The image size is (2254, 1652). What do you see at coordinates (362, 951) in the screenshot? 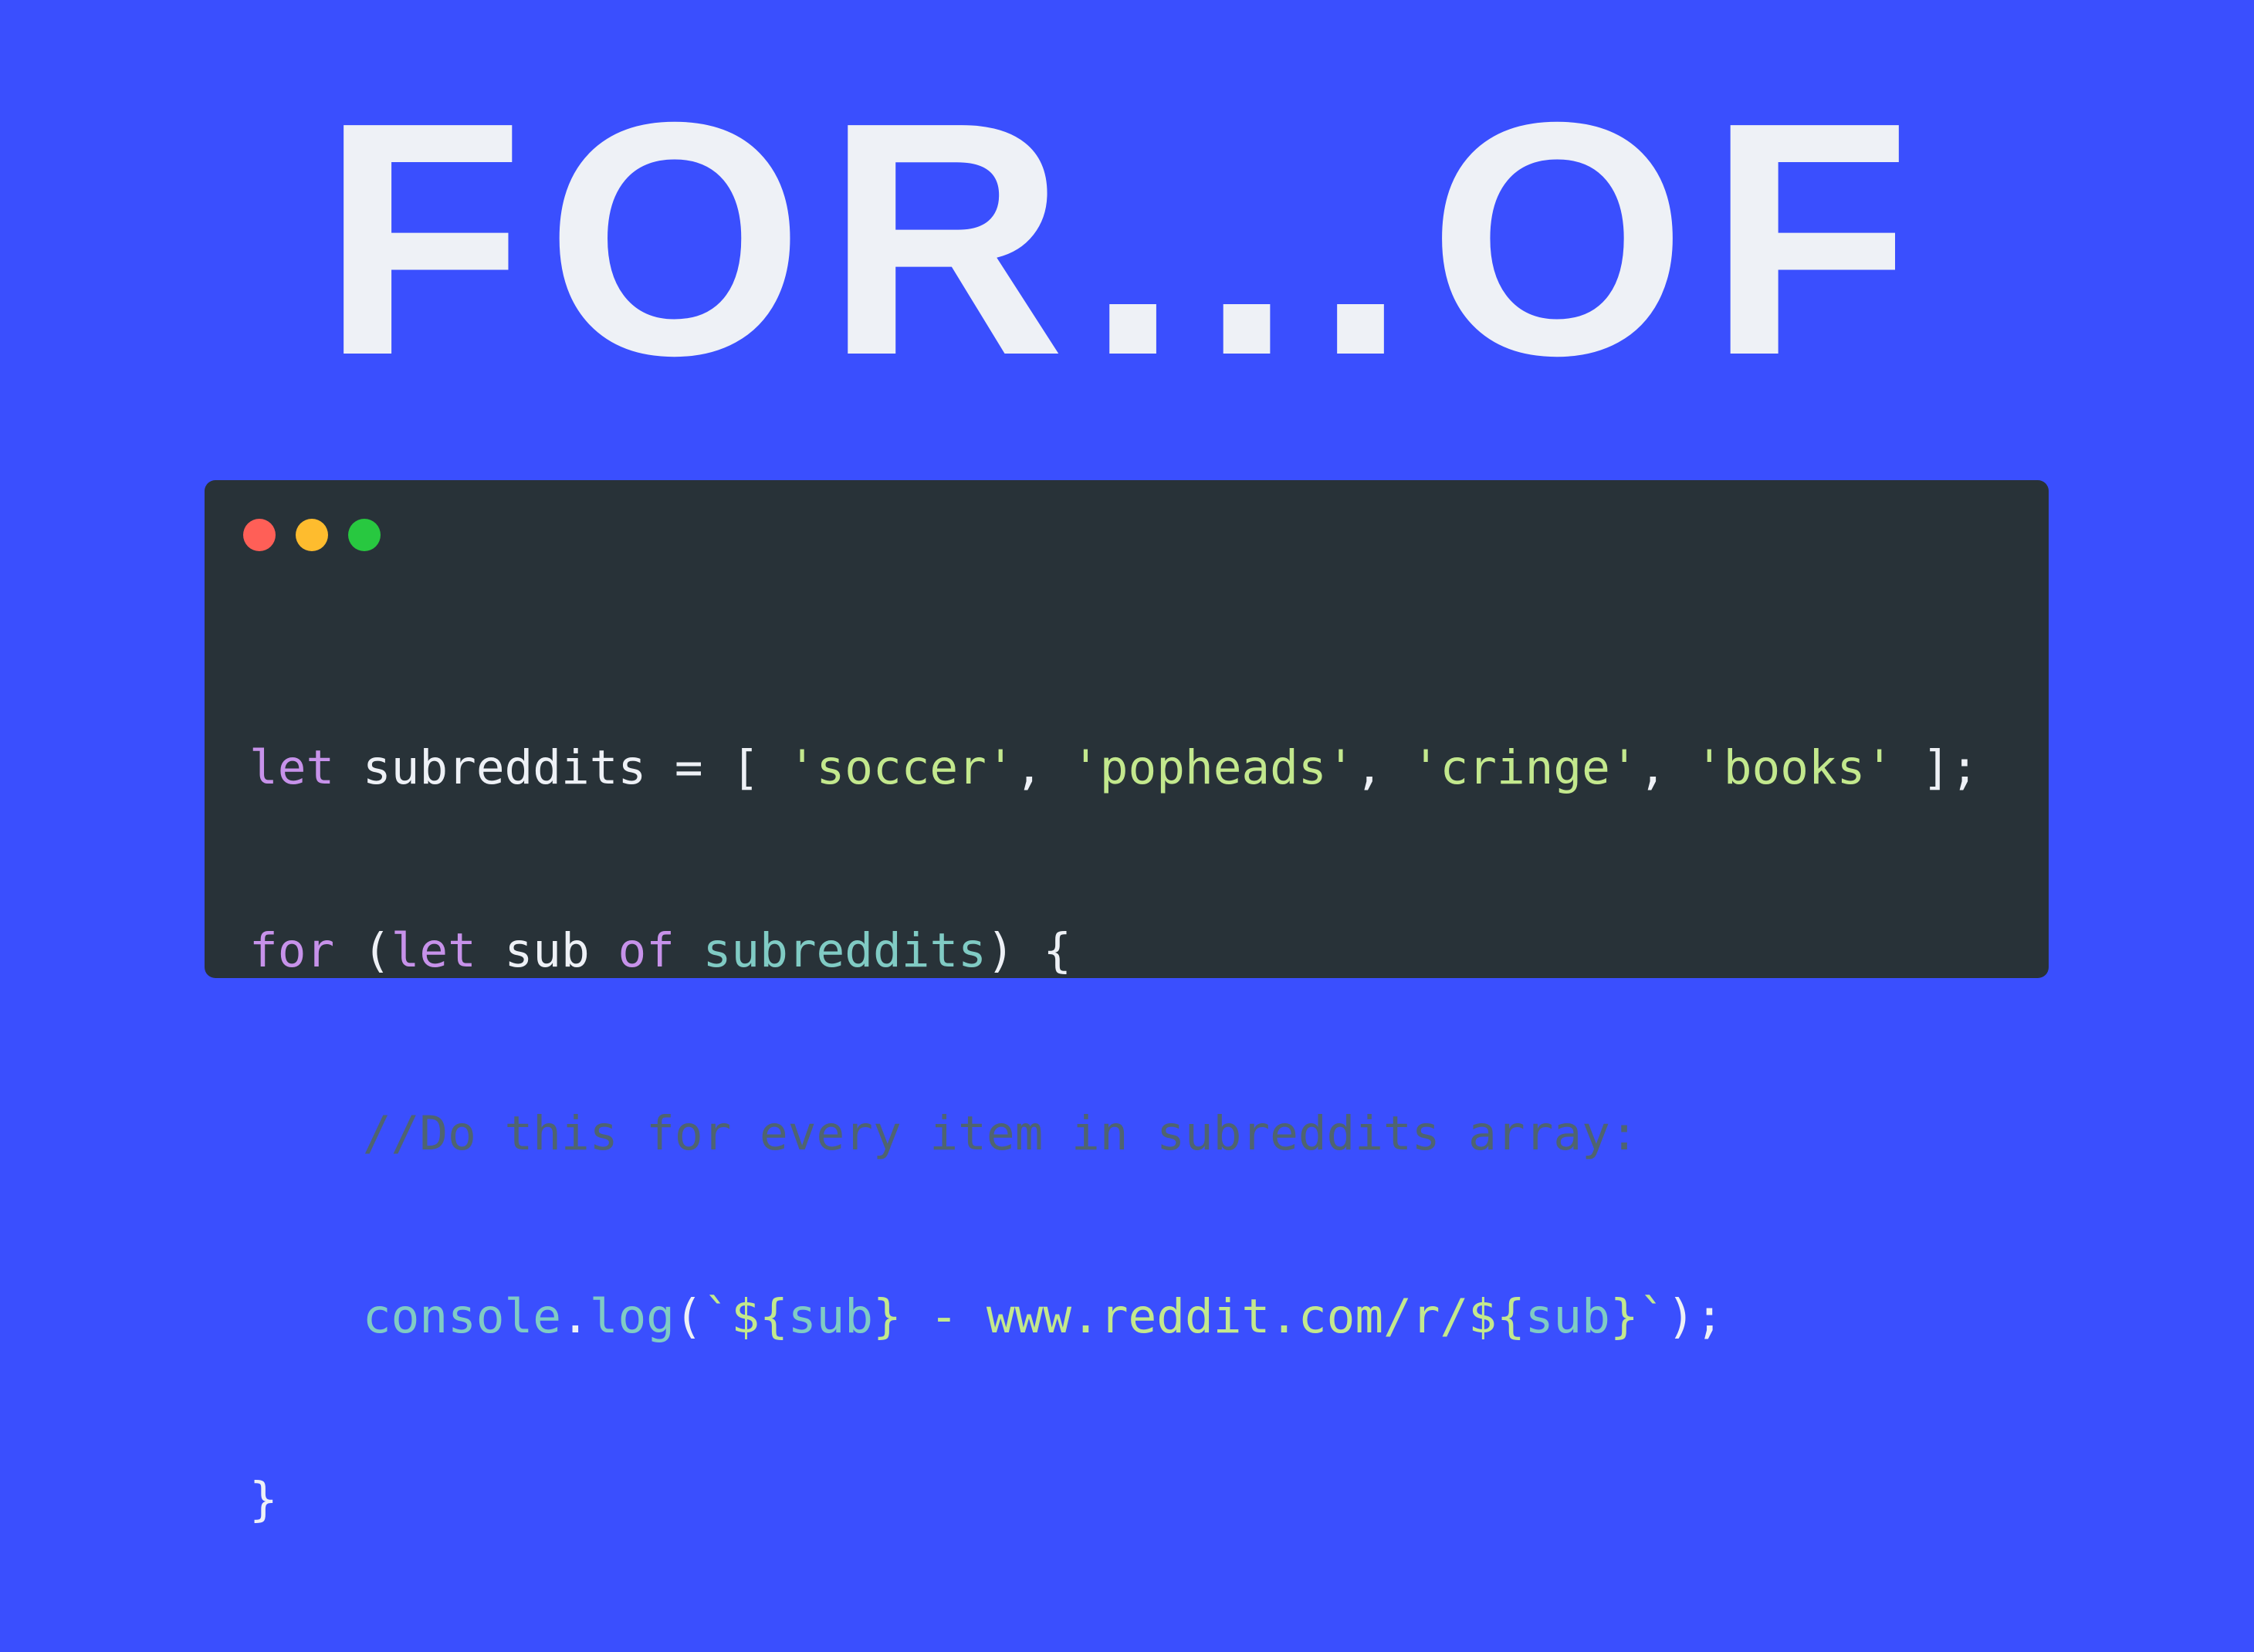
I see `paren-open: (` at bounding box center [362, 951].